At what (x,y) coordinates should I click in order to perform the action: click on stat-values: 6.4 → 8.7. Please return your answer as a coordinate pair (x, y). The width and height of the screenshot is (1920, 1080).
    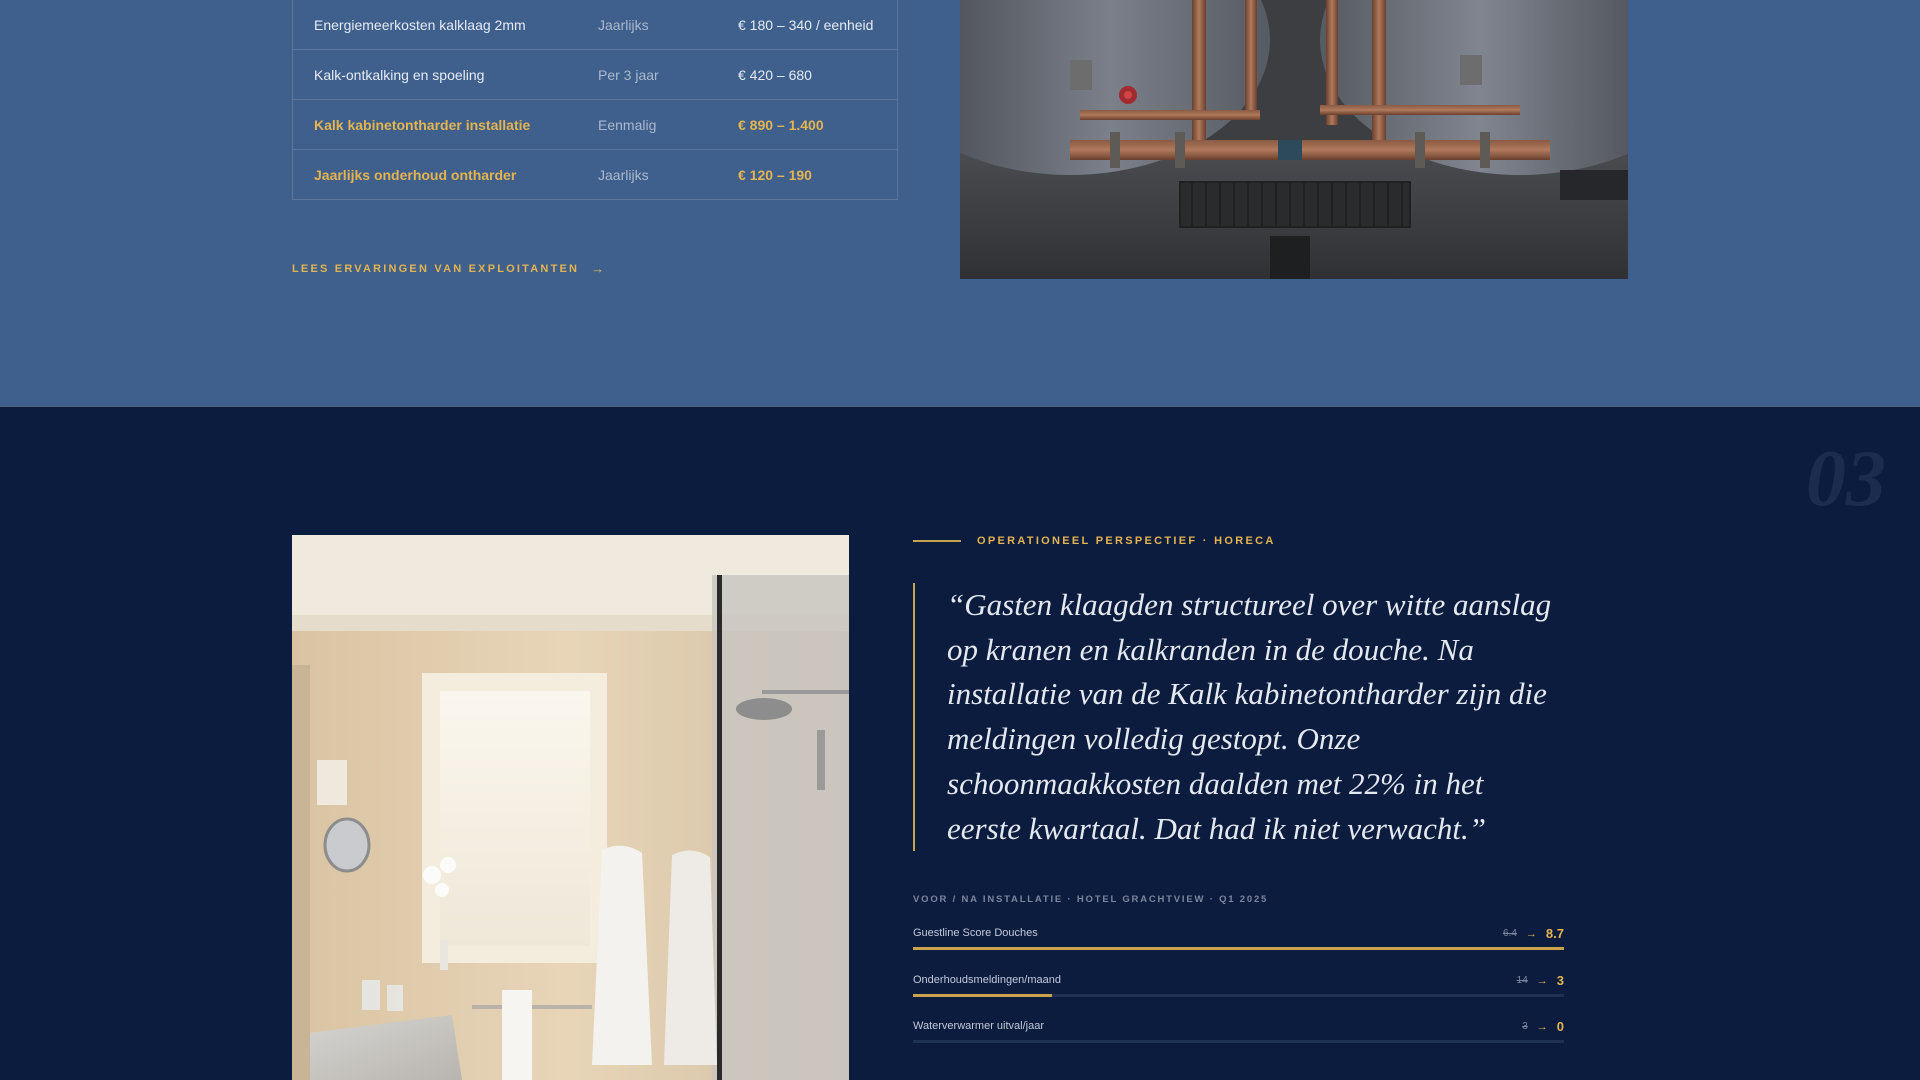
    Looking at the image, I should click on (1533, 933).